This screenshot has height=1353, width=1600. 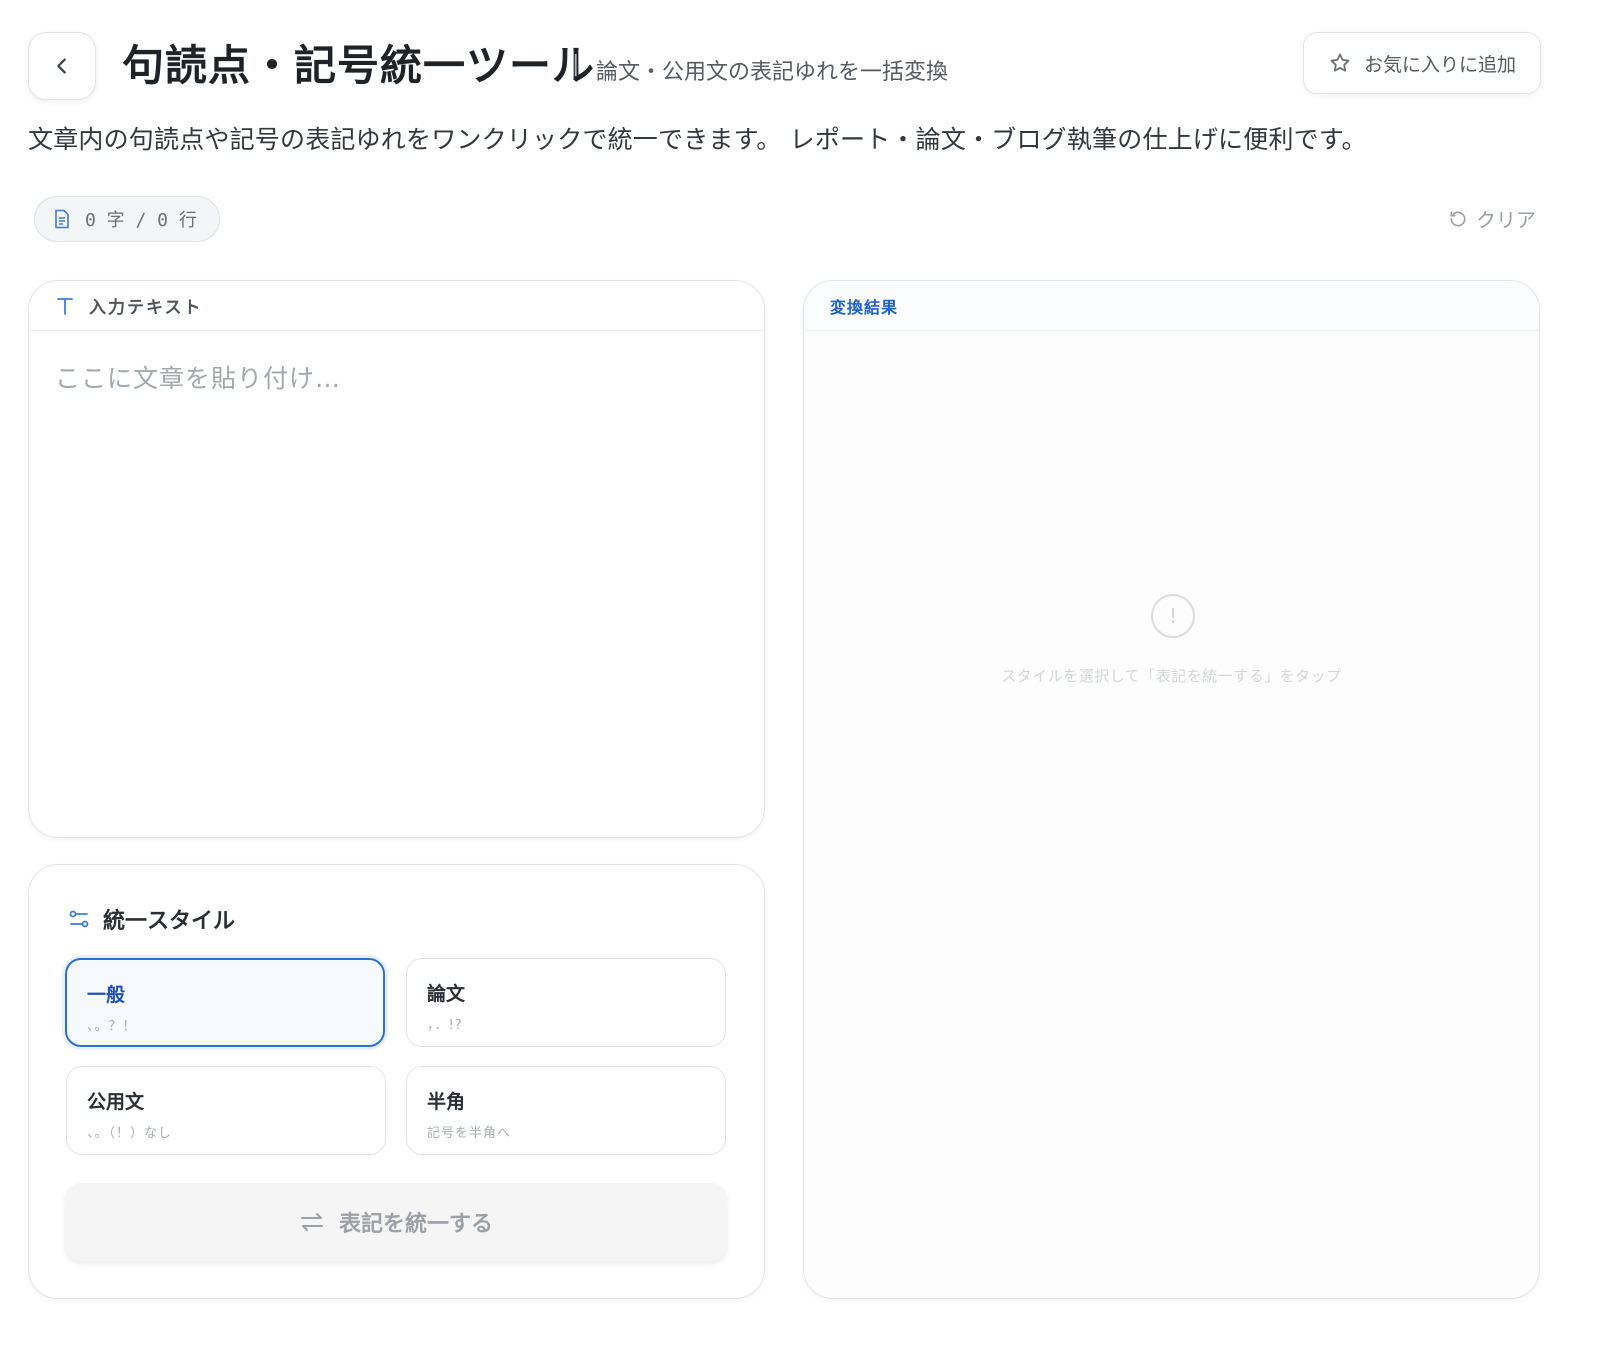 I want to click on style-heading: 統一スタイル, so click(x=151, y=919).